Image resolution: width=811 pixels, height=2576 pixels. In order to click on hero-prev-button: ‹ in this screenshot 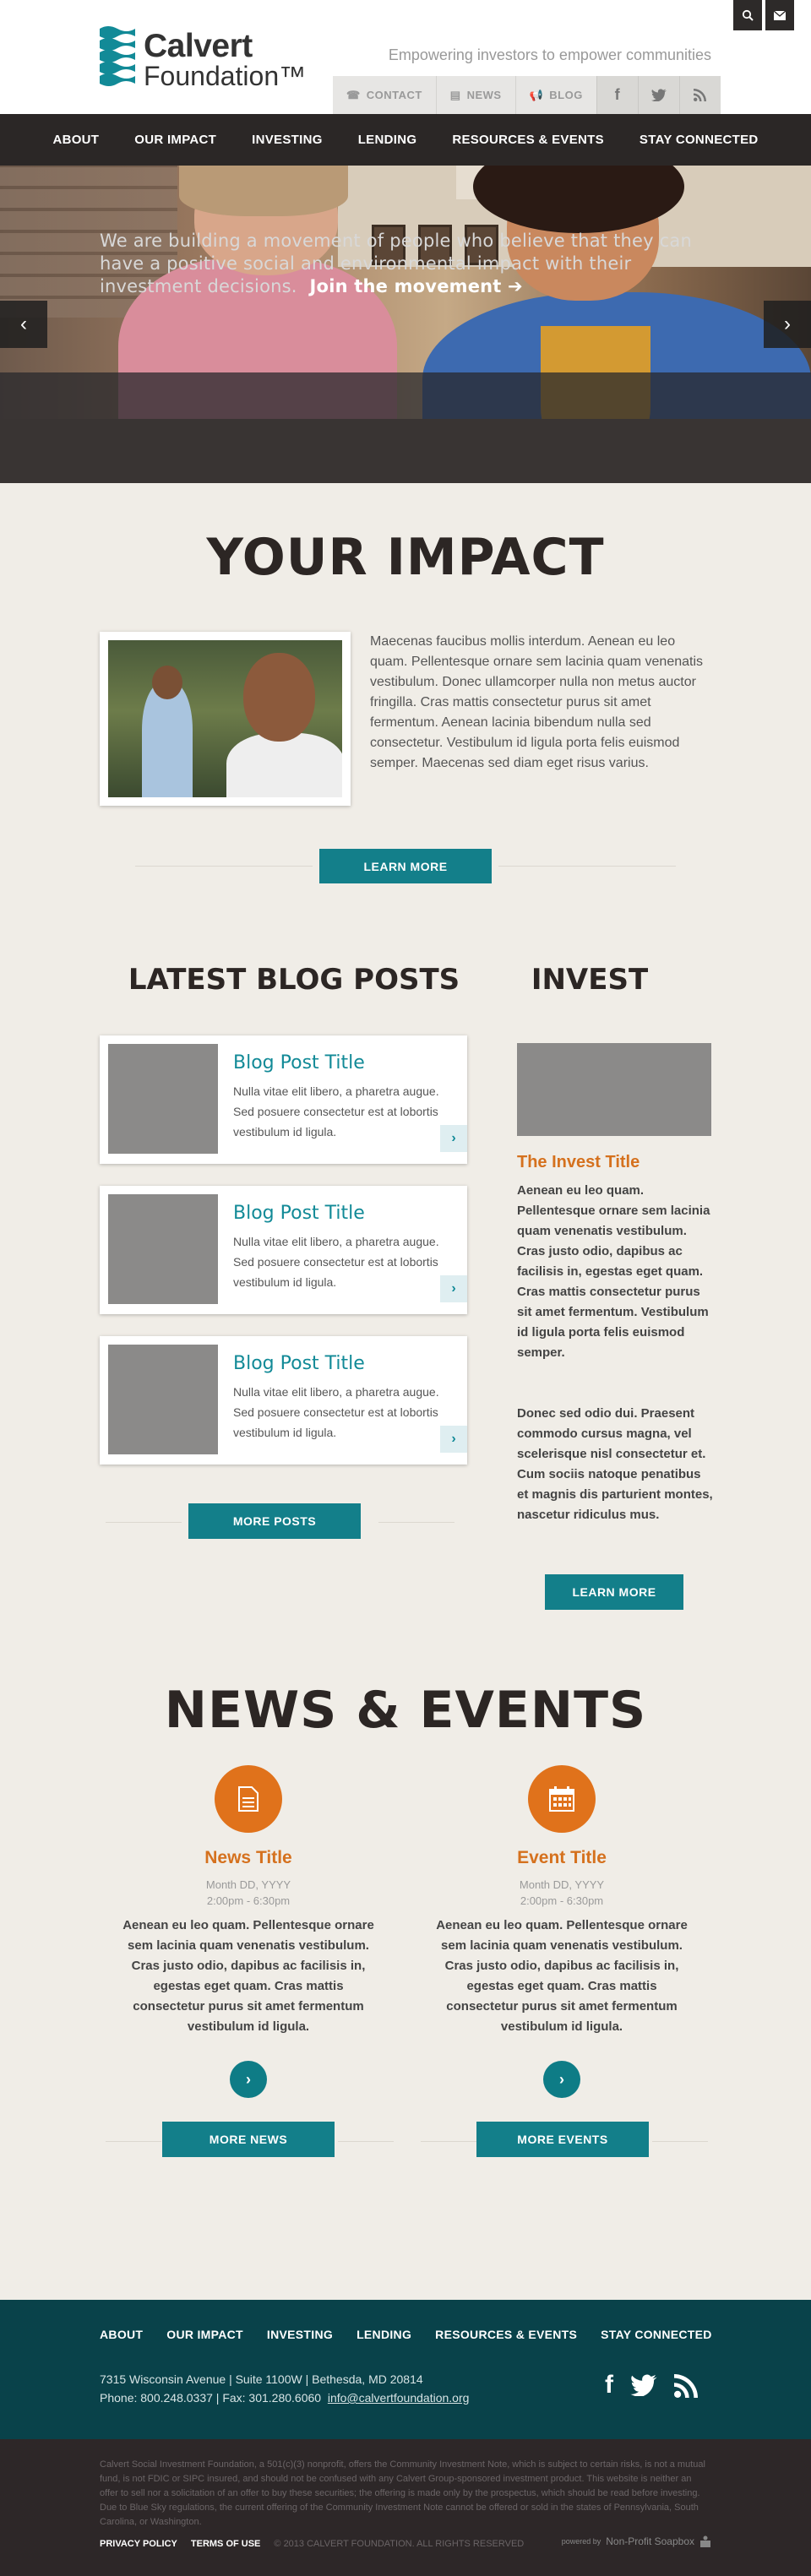, I will do `click(24, 324)`.